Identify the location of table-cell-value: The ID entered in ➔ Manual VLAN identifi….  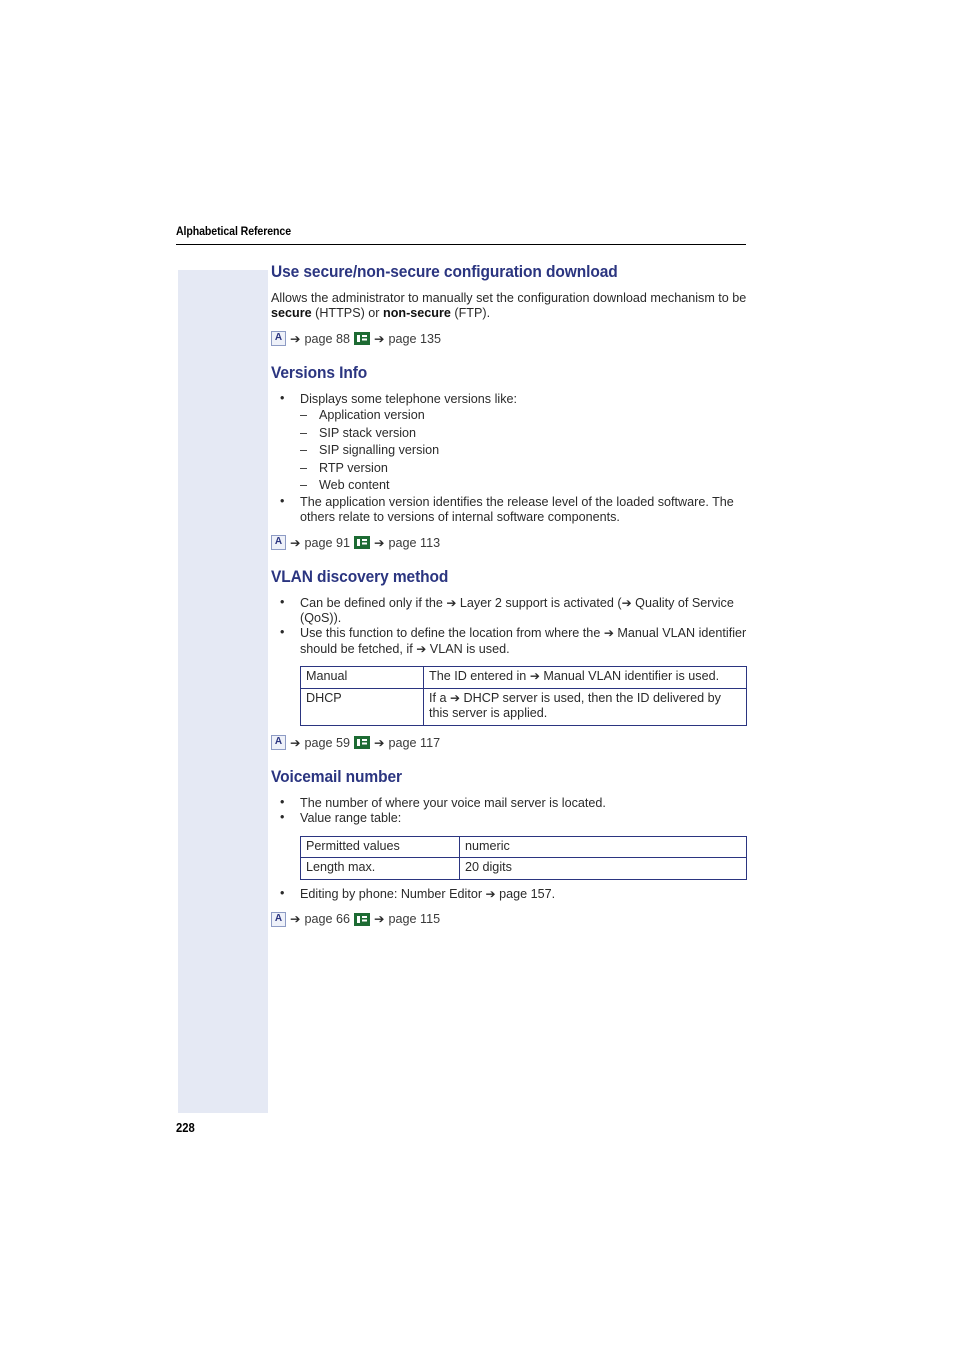
(585, 677).